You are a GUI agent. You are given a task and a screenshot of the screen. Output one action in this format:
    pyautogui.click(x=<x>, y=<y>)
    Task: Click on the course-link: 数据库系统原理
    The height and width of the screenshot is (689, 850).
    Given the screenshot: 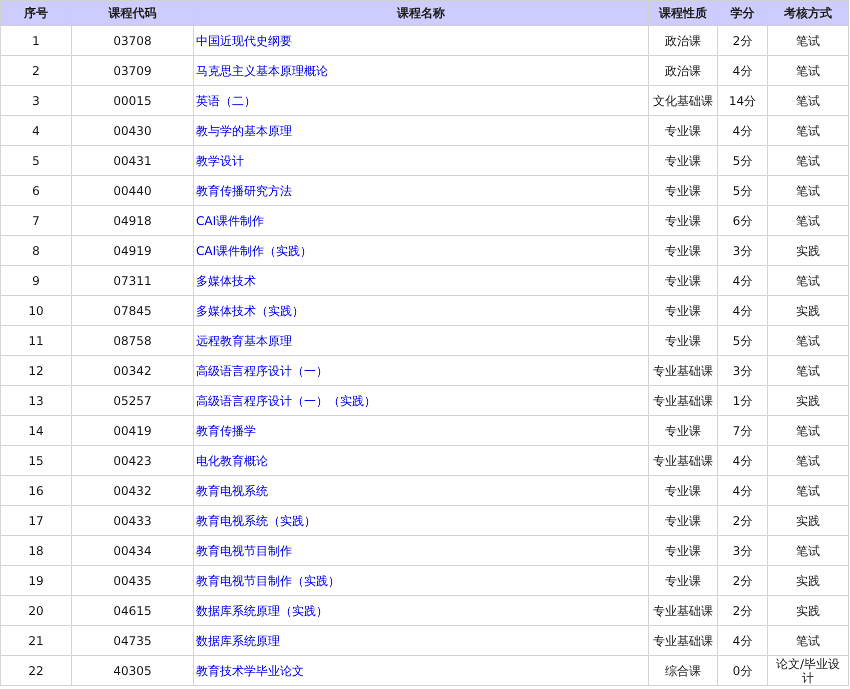 What is the action you would take?
    pyautogui.click(x=238, y=641)
    